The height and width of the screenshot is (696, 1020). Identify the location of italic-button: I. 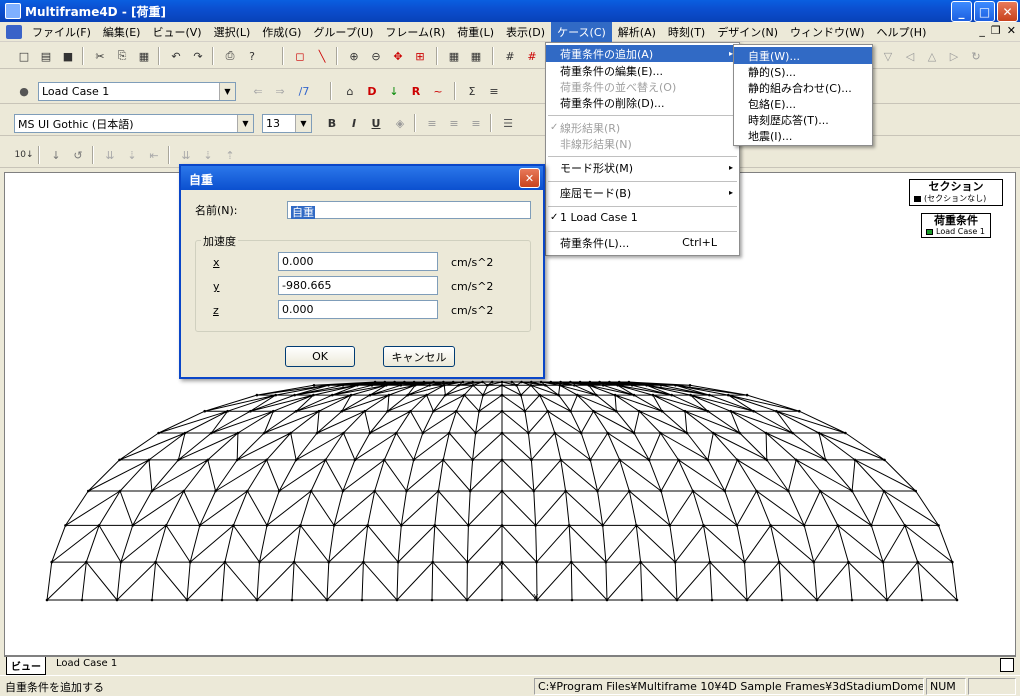
(354, 123).